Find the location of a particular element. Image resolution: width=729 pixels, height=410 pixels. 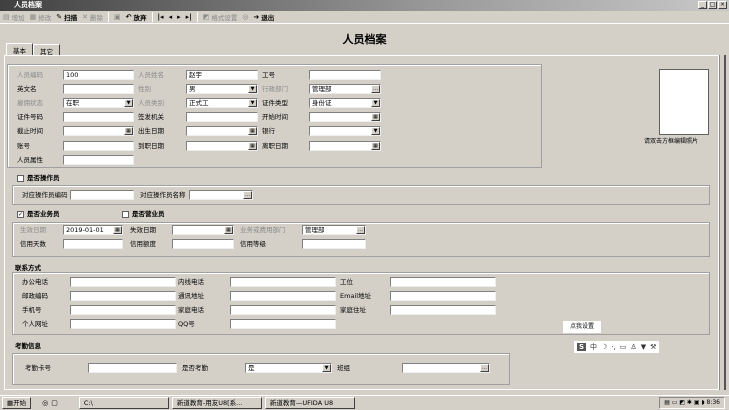

operator-code-input is located at coordinates (102, 195).